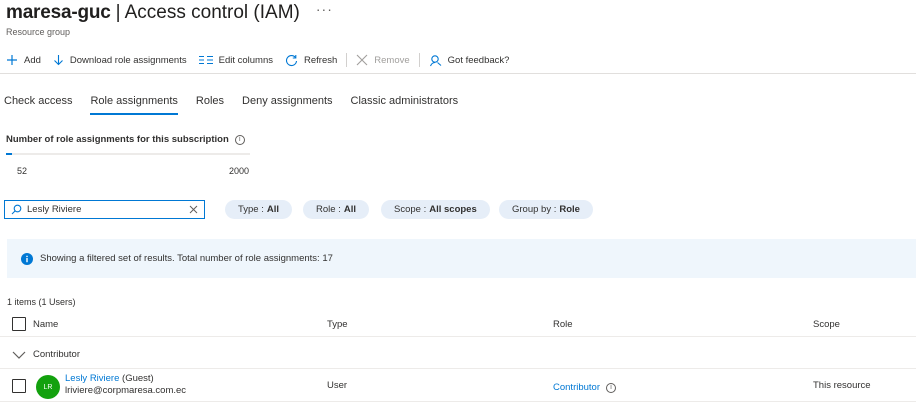  Describe the element at coordinates (48, 387) in the screenshot. I see `avatar: LR` at that location.